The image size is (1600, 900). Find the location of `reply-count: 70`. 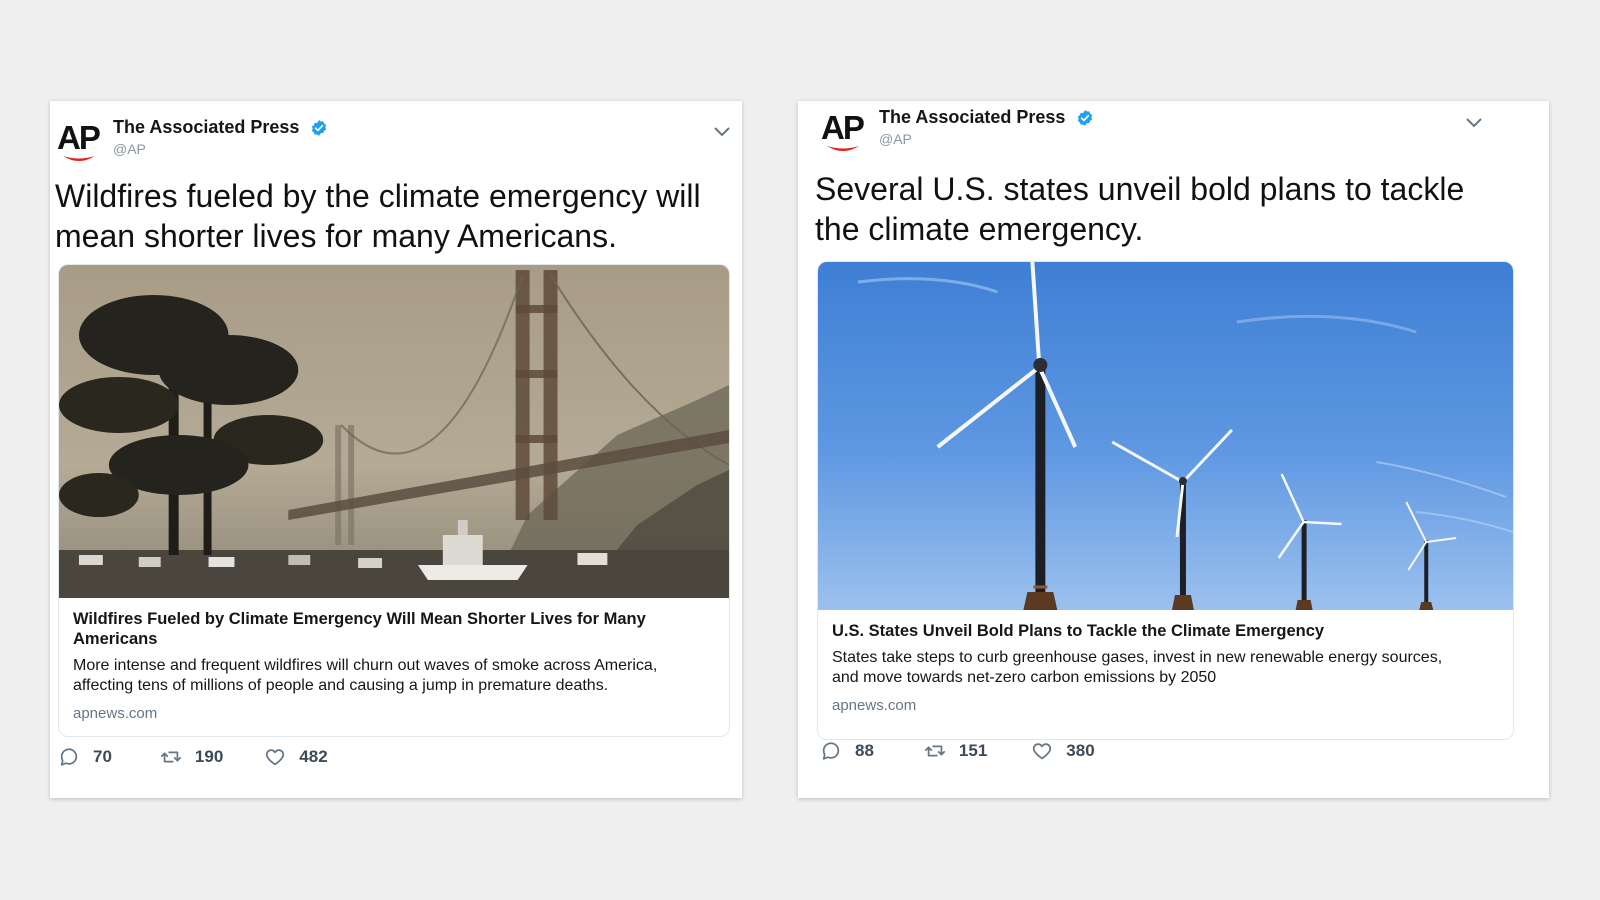

reply-count: 70 is located at coordinates (102, 756).